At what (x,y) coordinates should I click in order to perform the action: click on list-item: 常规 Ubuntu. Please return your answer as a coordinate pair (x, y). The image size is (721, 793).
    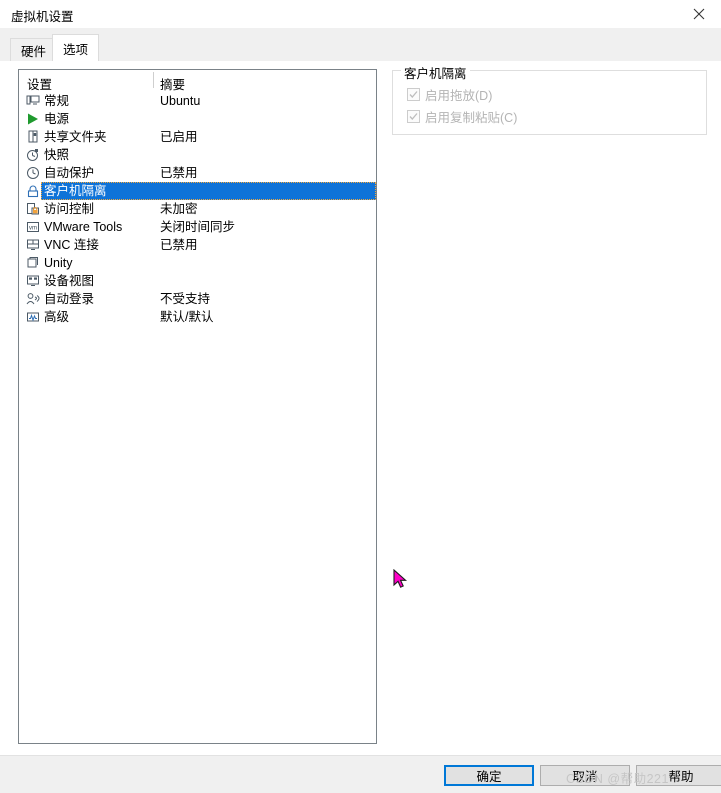
    Looking at the image, I should click on (197, 101).